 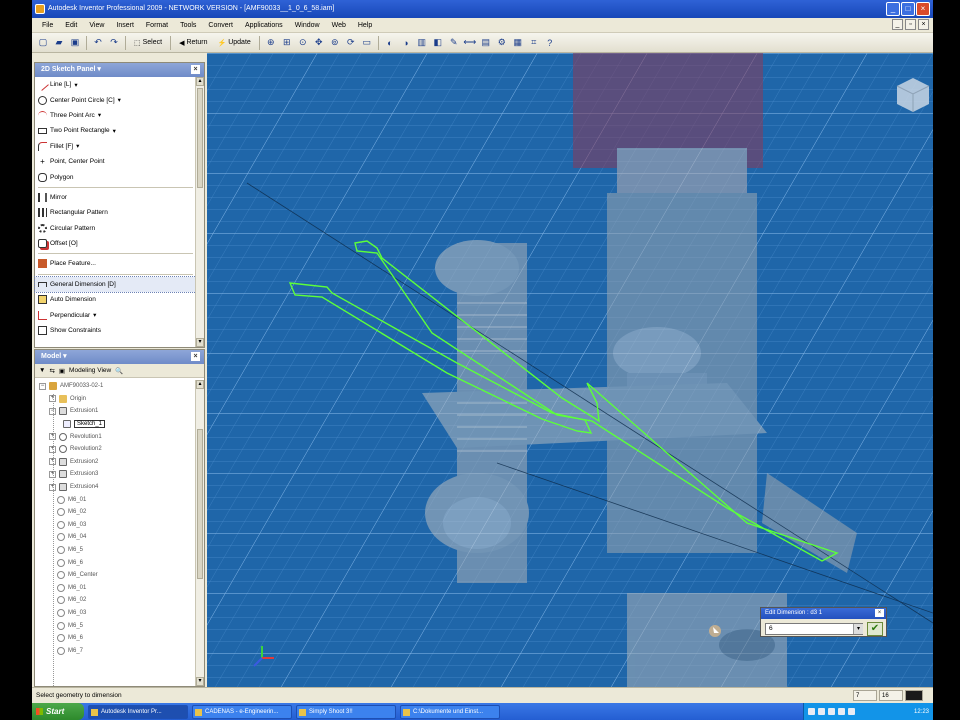 I want to click on menu-format: Format, so click(x=157, y=25).